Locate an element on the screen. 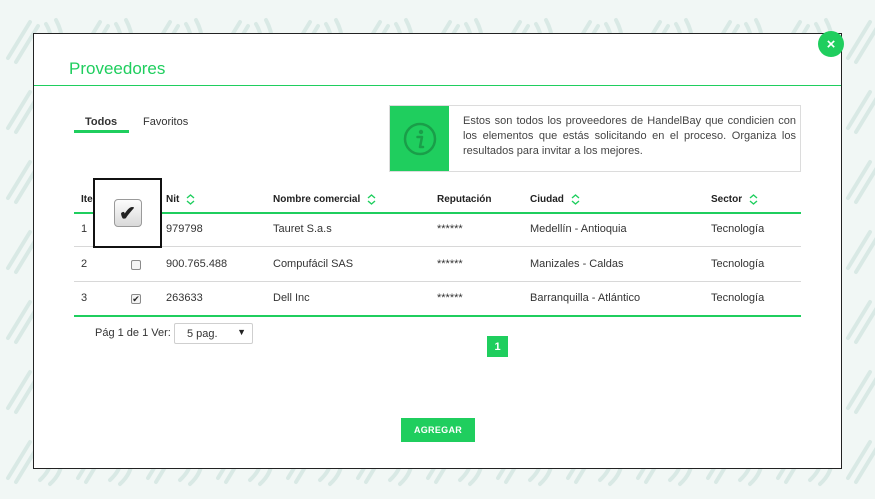  table-header-divider is located at coordinates (437, 213).